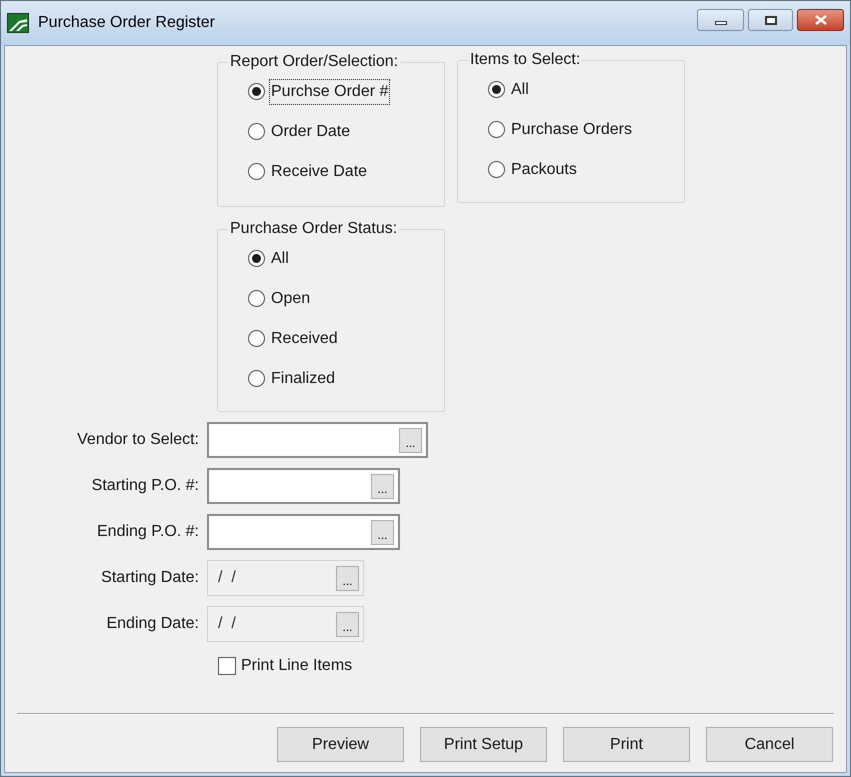 Image resolution: width=851 pixels, height=777 pixels. Describe the element at coordinates (145, 486) in the screenshot. I see `field-label: Starting P.O. #:` at that location.